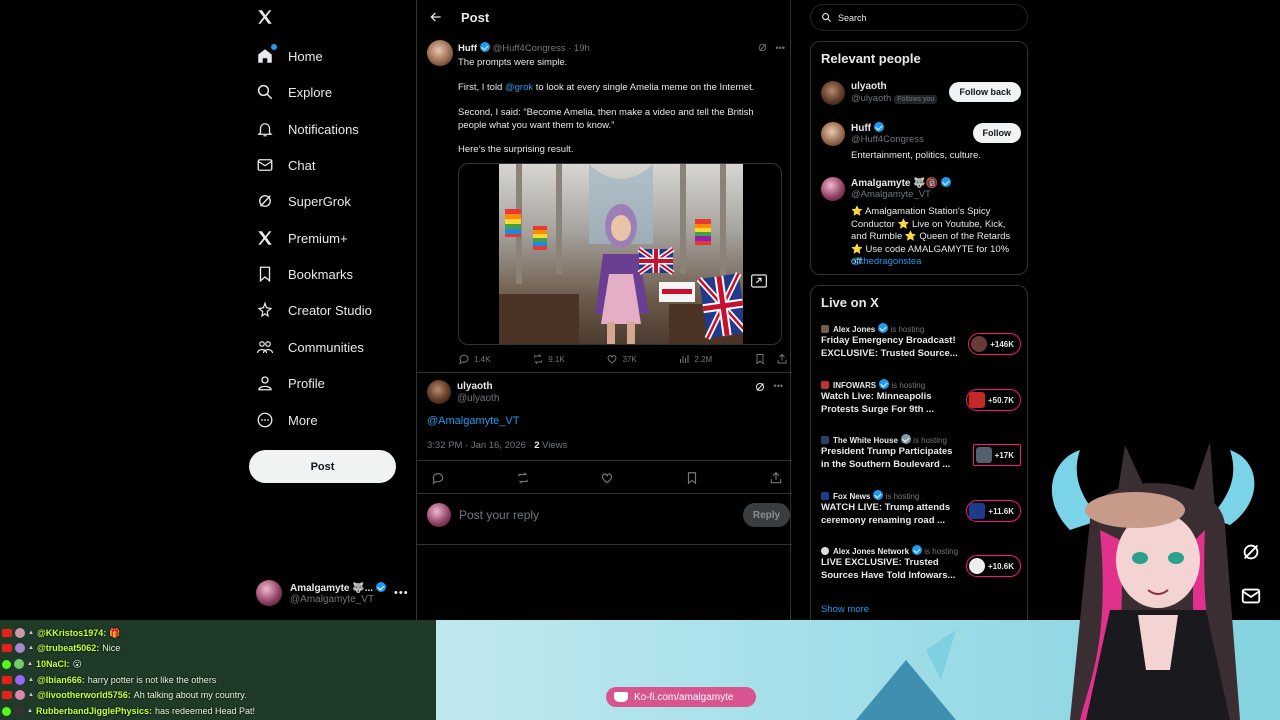 The height and width of the screenshot is (720, 1280). Describe the element at coordinates (548, 359) in the screenshot. I see `repost-action: 9.1K` at that location.